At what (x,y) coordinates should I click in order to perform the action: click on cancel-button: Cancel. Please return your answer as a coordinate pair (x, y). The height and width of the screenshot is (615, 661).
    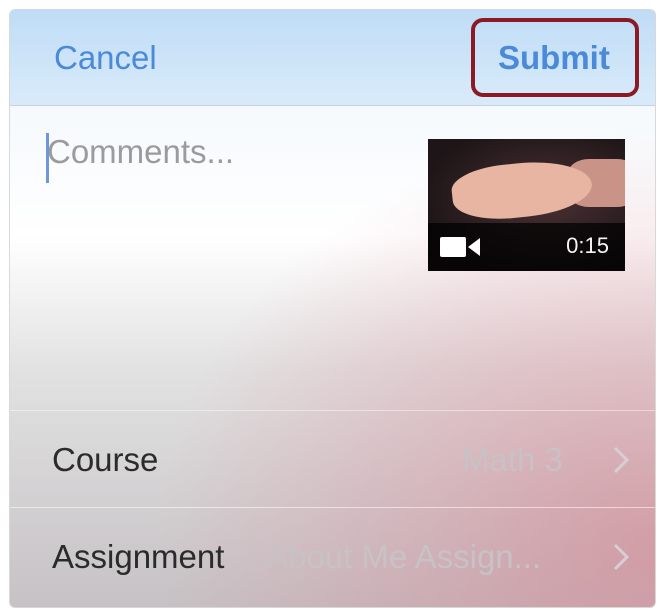
    Looking at the image, I should click on (105, 58).